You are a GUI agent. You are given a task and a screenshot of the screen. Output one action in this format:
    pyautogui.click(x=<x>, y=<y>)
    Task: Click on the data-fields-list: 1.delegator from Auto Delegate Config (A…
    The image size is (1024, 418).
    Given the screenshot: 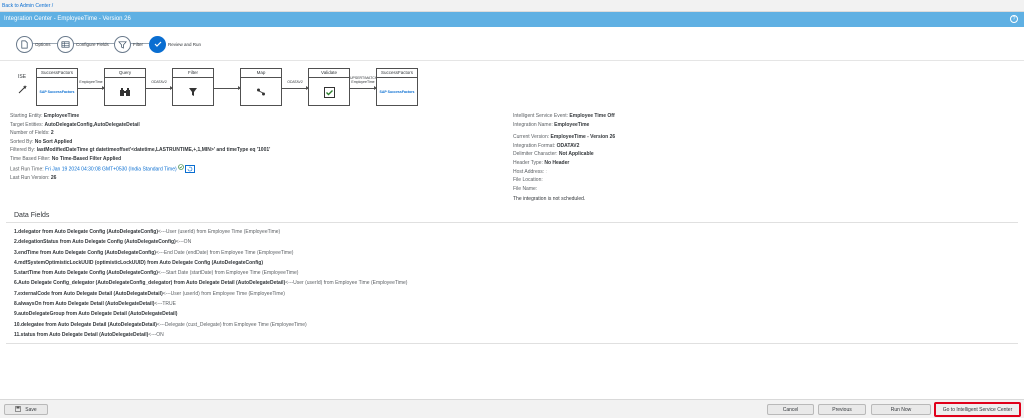 What is the action you would take?
    pyautogui.click(x=210, y=283)
    